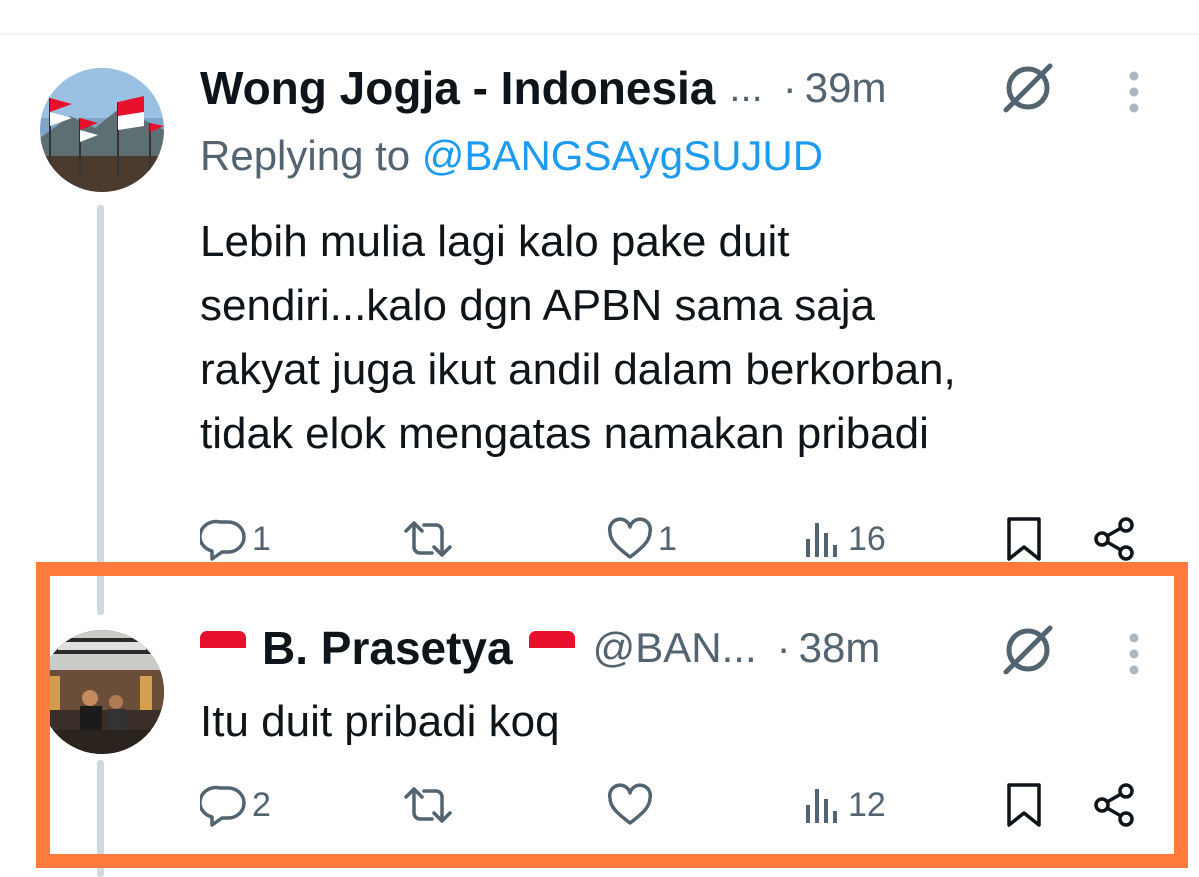 Image resolution: width=1199 pixels, height=877 pixels. I want to click on tweet-text-line: tidak elok mengatas namakan pribadi, so click(564, 433).